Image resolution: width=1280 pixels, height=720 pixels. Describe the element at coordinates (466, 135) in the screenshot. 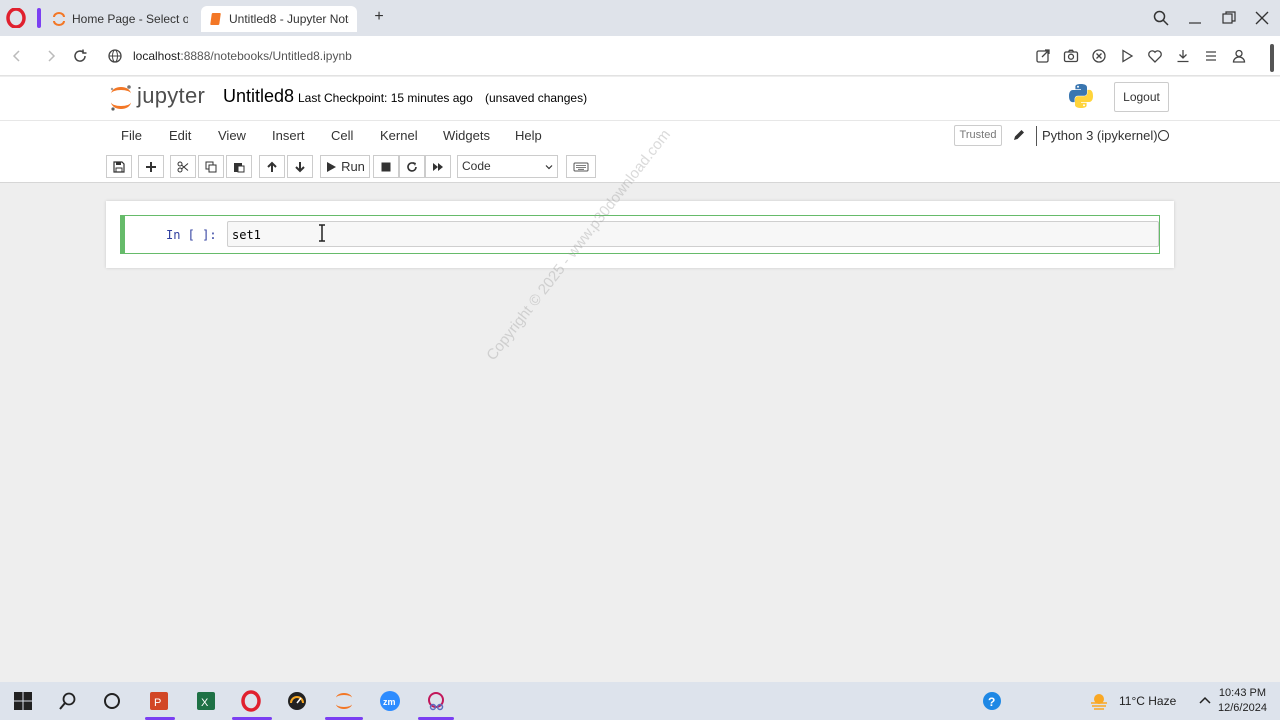

I see `menu-widgets: Widgets` at that location.